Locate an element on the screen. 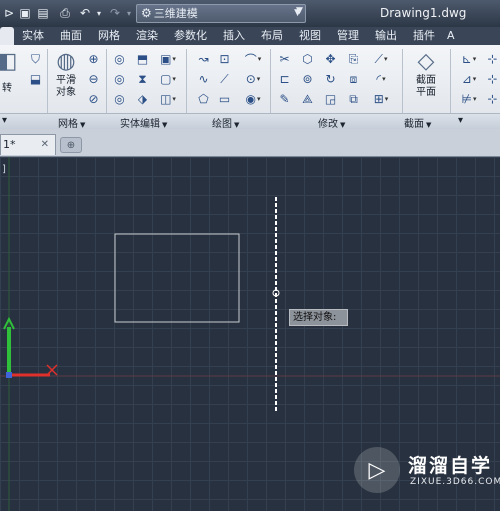 The width and height of the screenshot is (500, 511). rectangle-object is located at coordinates (177, 278).